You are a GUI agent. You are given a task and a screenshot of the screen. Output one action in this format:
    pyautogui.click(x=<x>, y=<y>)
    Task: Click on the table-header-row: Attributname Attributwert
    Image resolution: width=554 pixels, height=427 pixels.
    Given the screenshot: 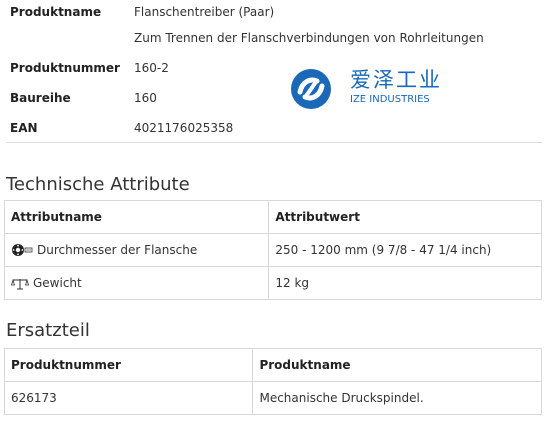 What is the action you would take?
    pyautogui.click(x=272, y=217)
    